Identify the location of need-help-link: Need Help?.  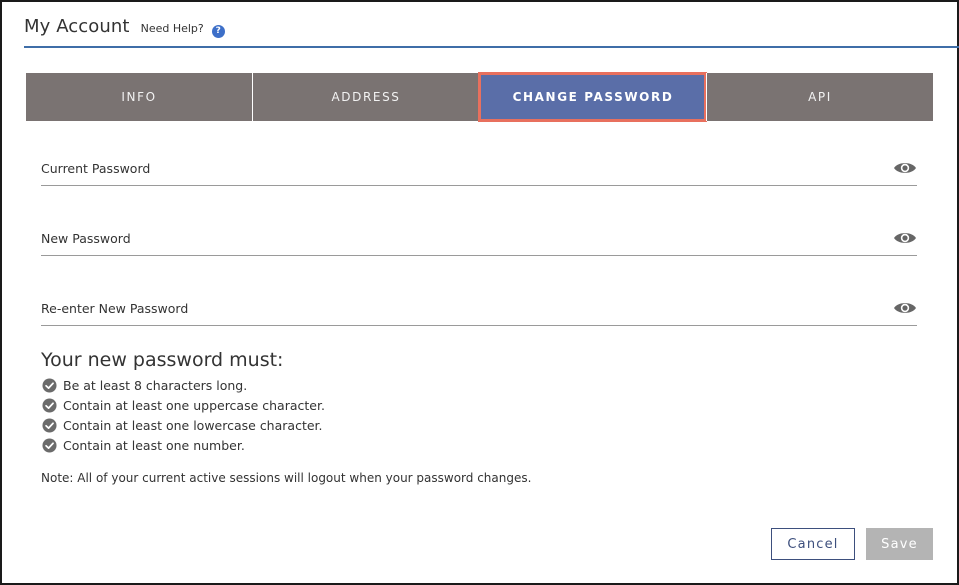
(172, 28).